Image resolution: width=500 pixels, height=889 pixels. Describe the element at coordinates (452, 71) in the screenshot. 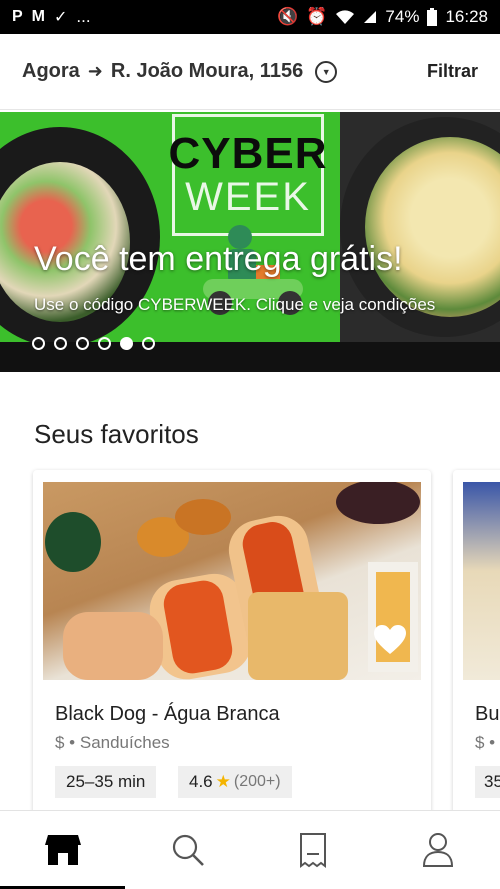

I see `filter-button: Filtrar` at that location.